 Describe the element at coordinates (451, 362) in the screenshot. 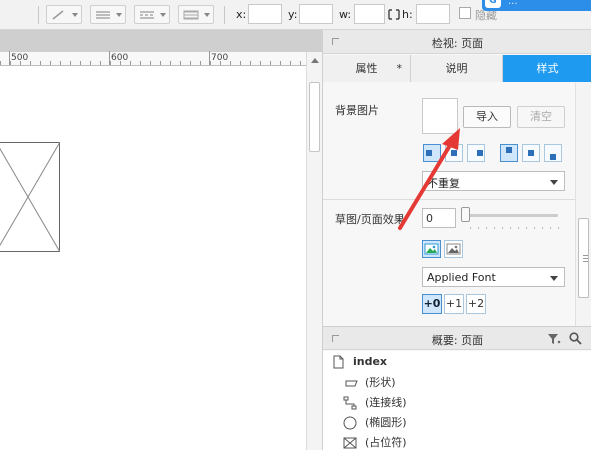

I see `tree-item-page: index` at that location.